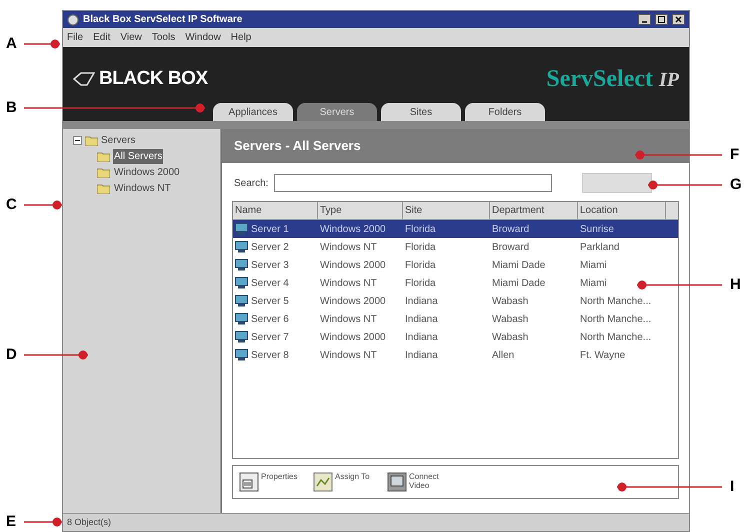  I want to click on tree-item: Servers, so click(118, 140).